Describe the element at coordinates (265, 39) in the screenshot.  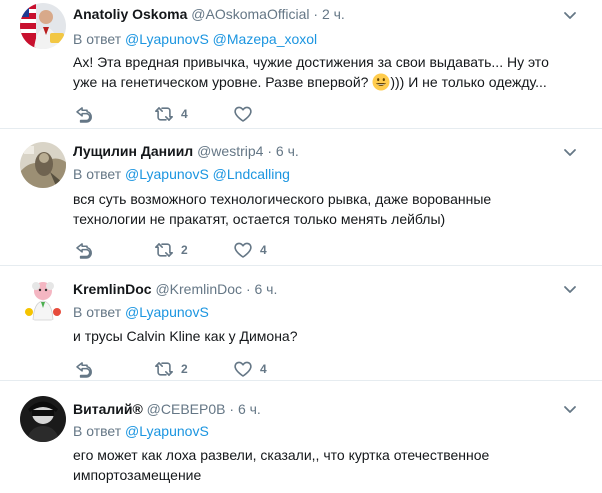
I see `mention-link: @Mazepa_xoxol` at that location.